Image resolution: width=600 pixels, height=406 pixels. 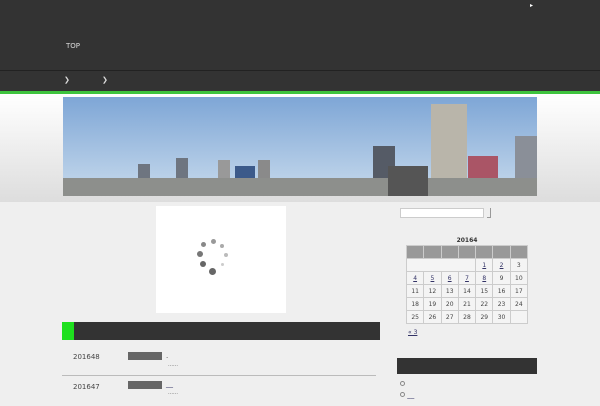 What do you see at coordinates (519, 291) in the screenshot?
I see `calendar-day: 17` at bounding box center [519, 291].